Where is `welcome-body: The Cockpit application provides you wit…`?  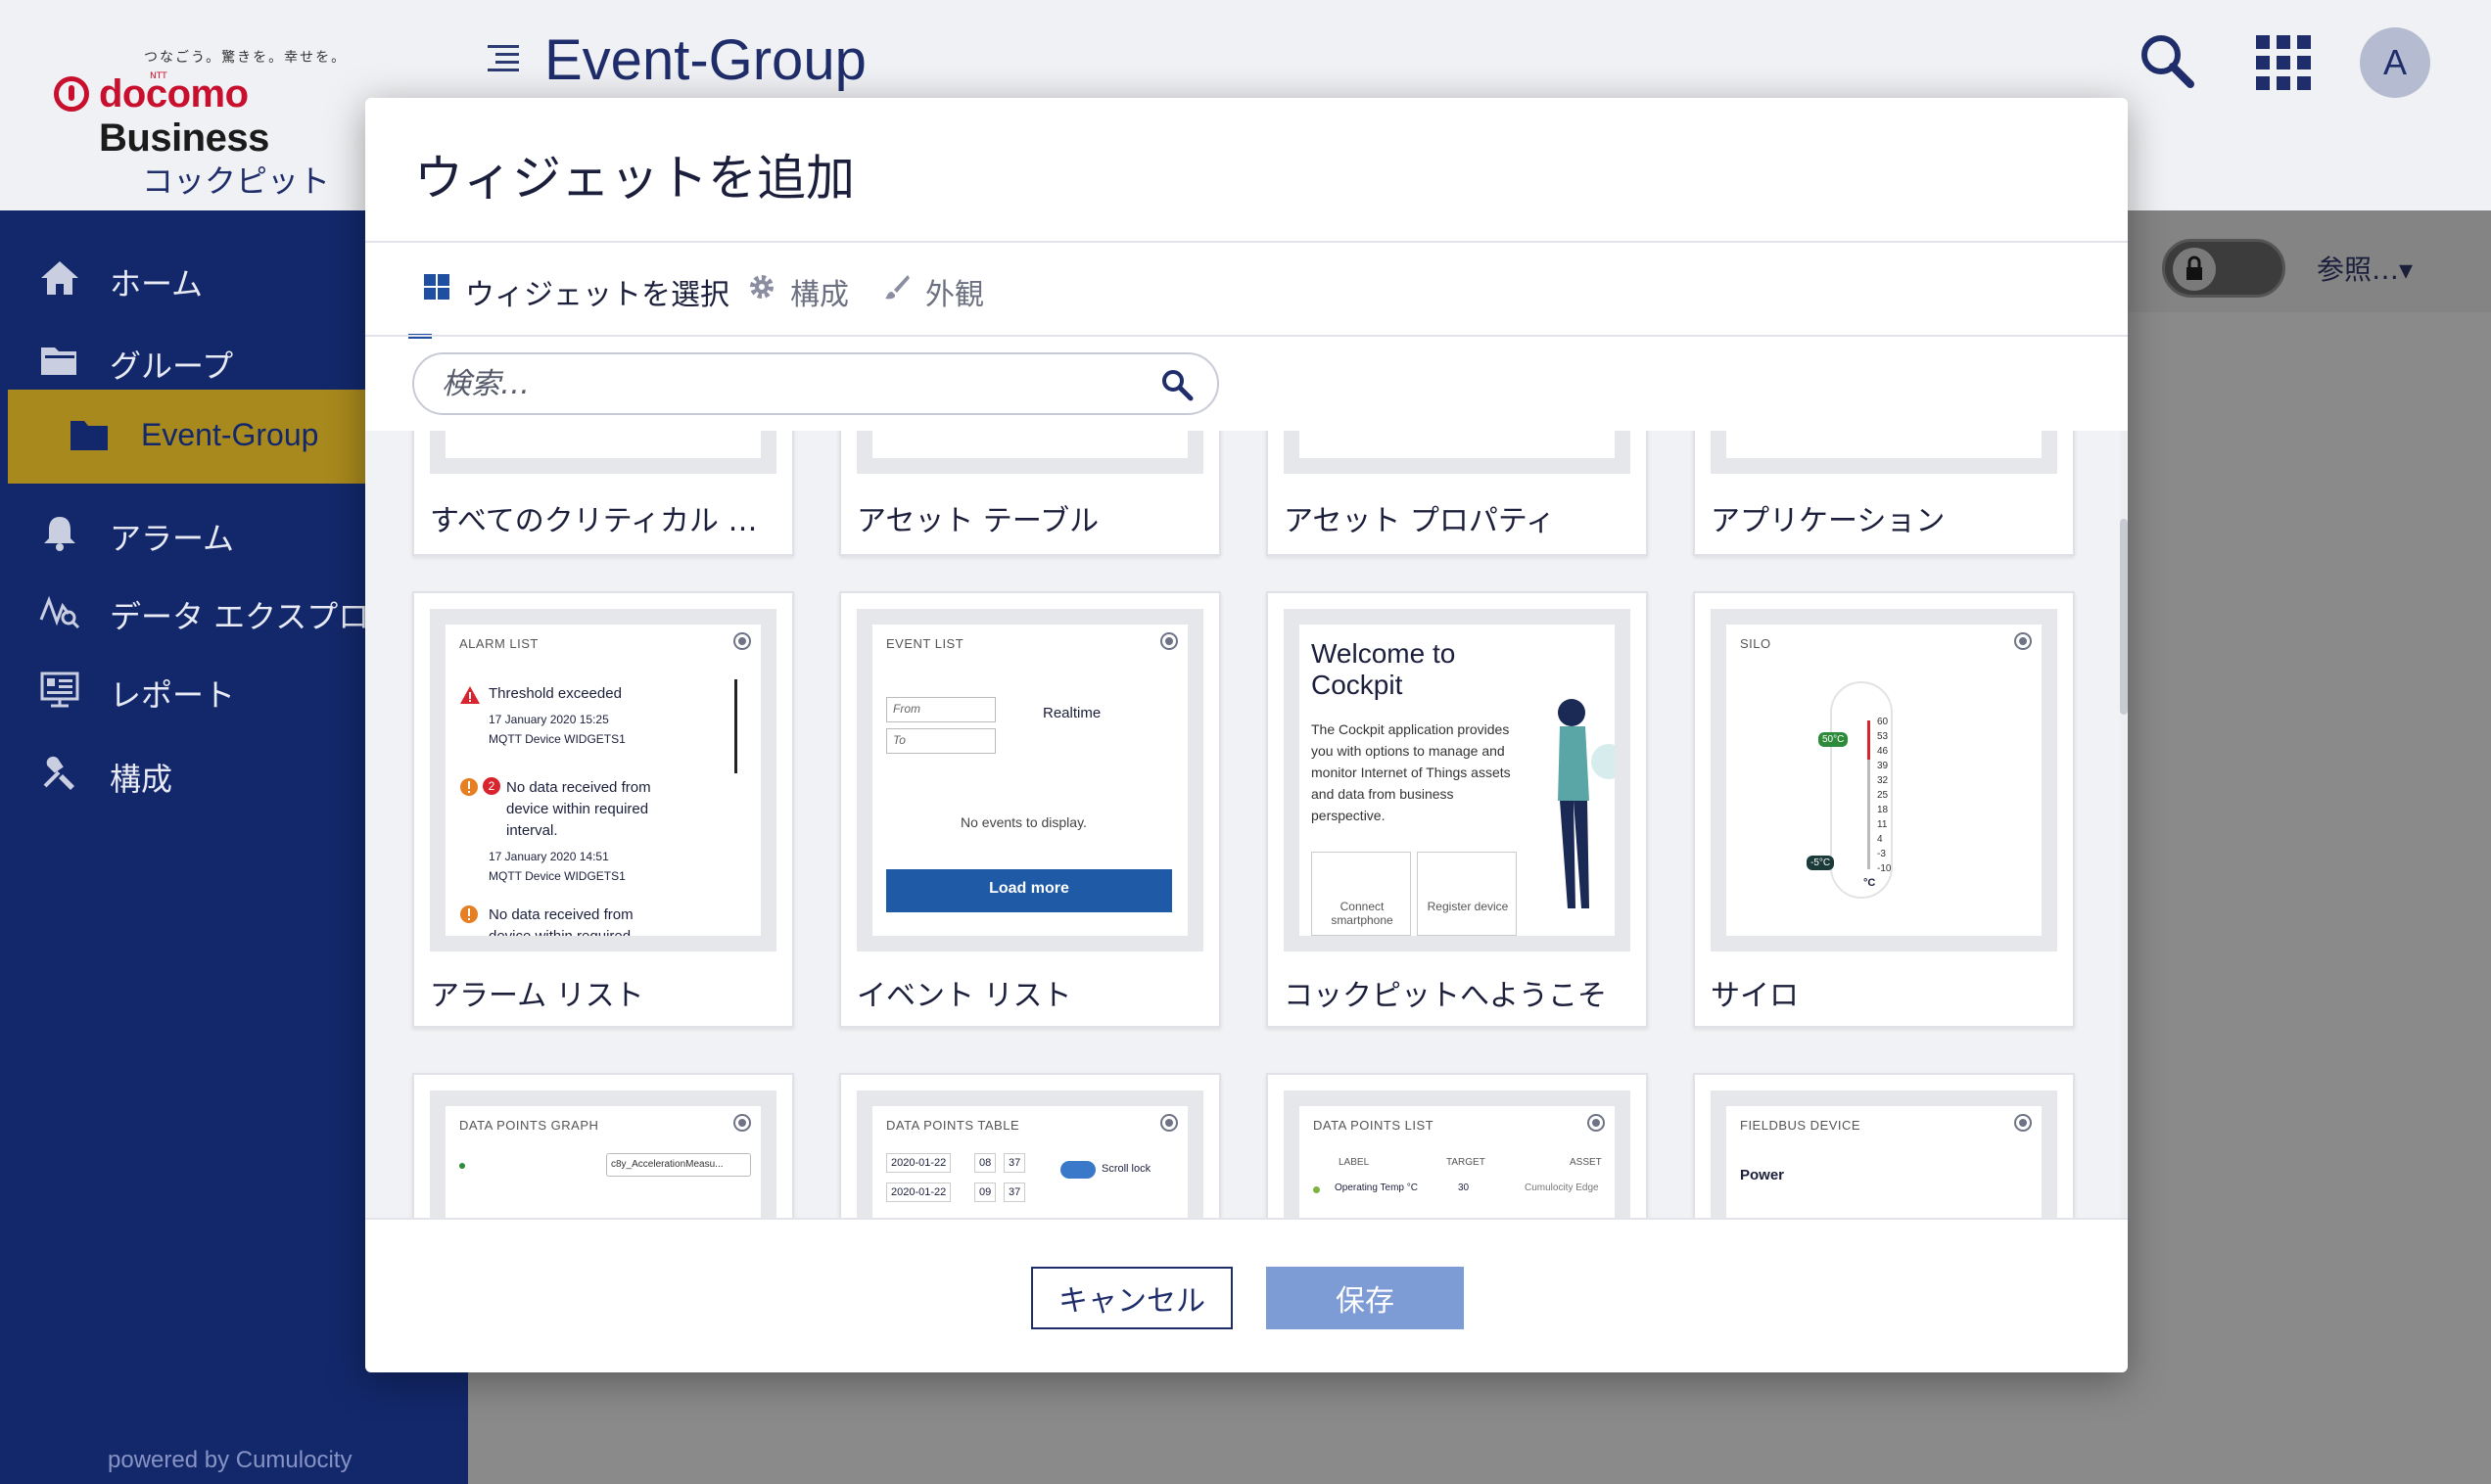
welcome-body: The Cockpit application provides you wit… is located at coordinates (1411, 772).